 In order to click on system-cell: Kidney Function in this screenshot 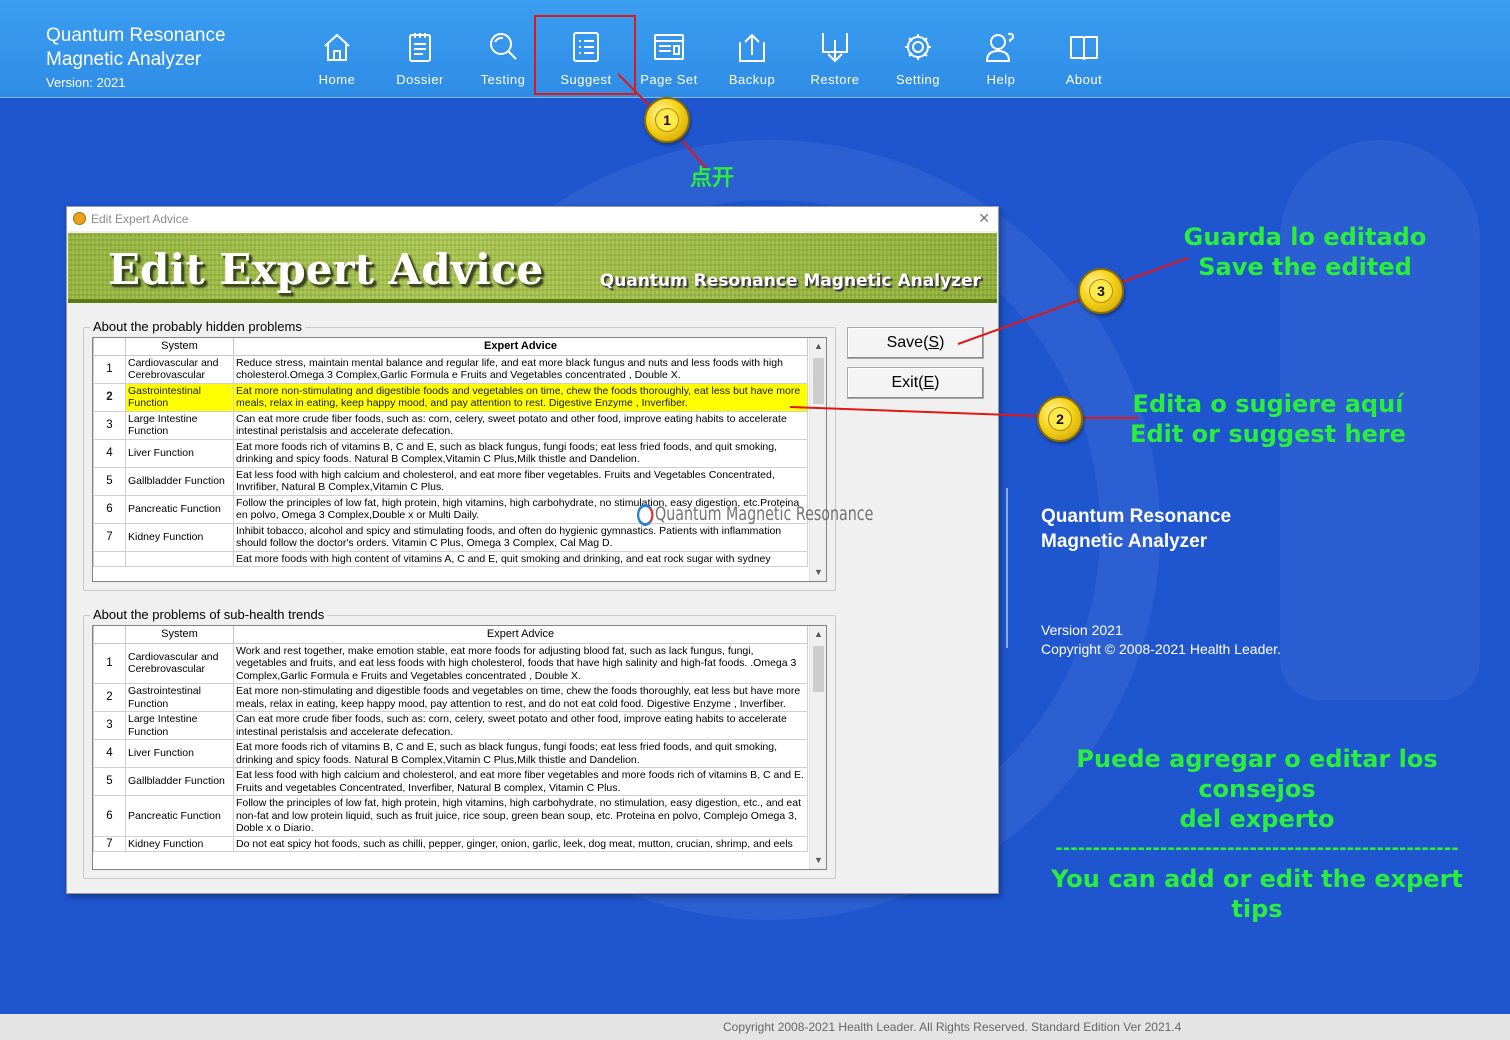, I will do `click(179, 537)`.